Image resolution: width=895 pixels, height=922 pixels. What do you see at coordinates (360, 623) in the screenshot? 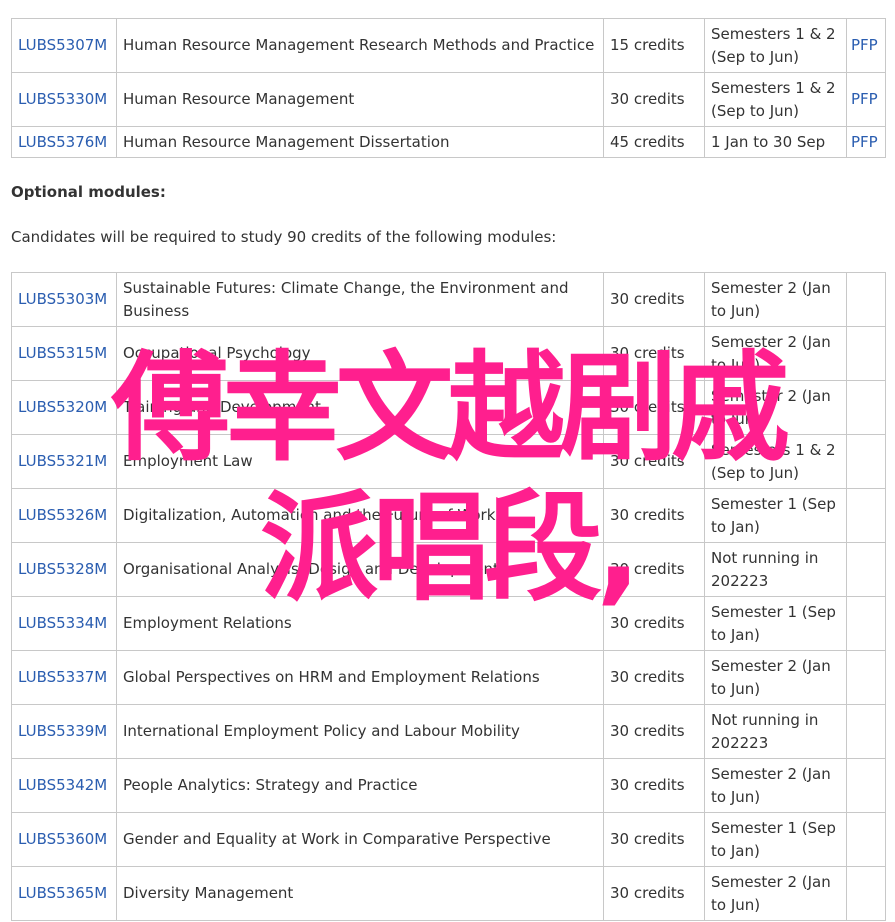
I see `module-title: Employment Relations` at bounding box center [360, 623].